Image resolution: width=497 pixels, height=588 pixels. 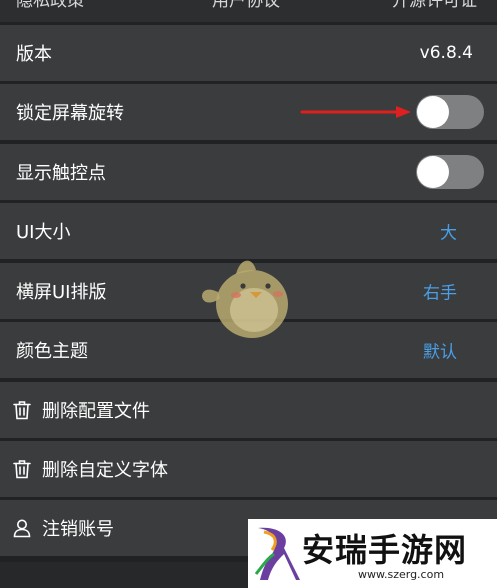 What do you see at coordinates (440, 291) in the screenshot?
I see `landscape-layout-value: 右手` at bounding box center [440, 291].